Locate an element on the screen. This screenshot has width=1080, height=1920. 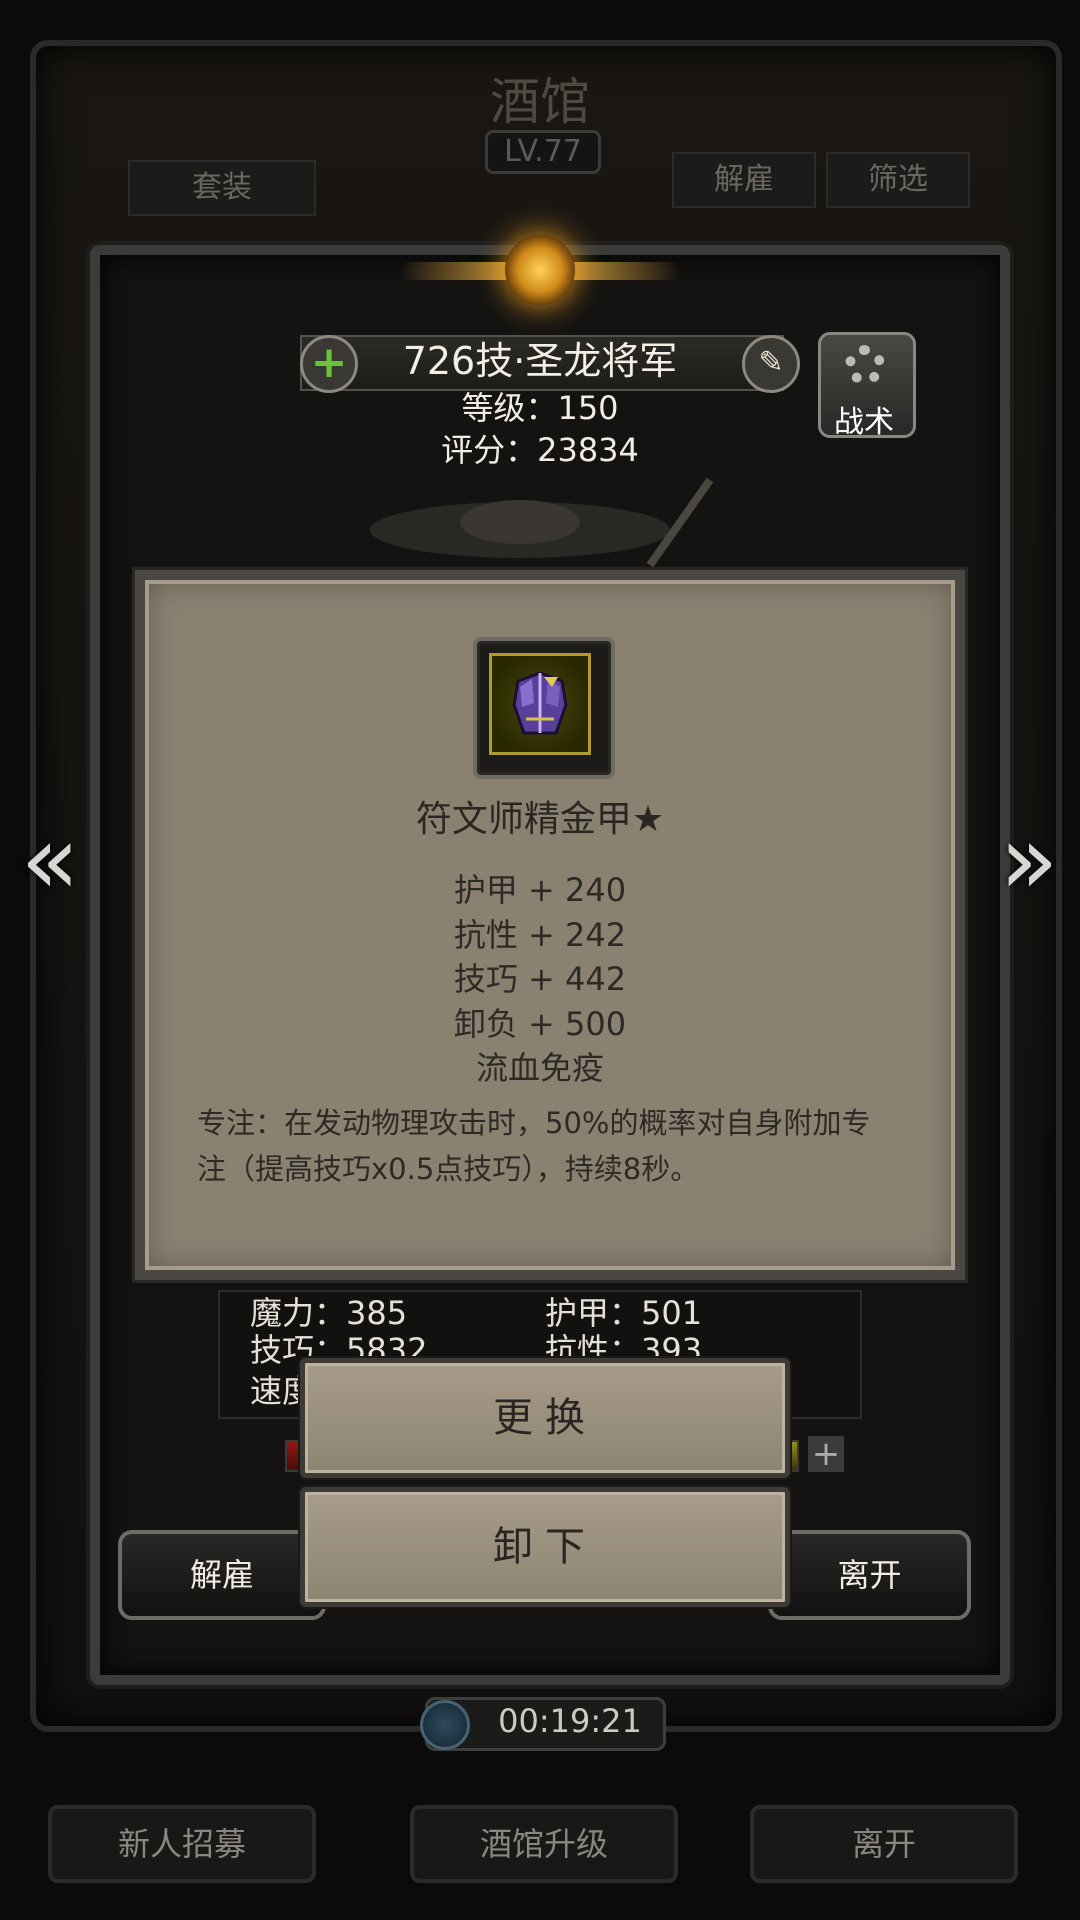
clock-icon is located at coordinates (445, 1725).